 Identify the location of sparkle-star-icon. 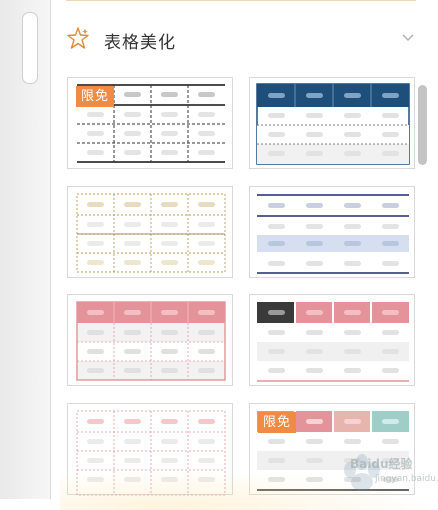
(78, 38).